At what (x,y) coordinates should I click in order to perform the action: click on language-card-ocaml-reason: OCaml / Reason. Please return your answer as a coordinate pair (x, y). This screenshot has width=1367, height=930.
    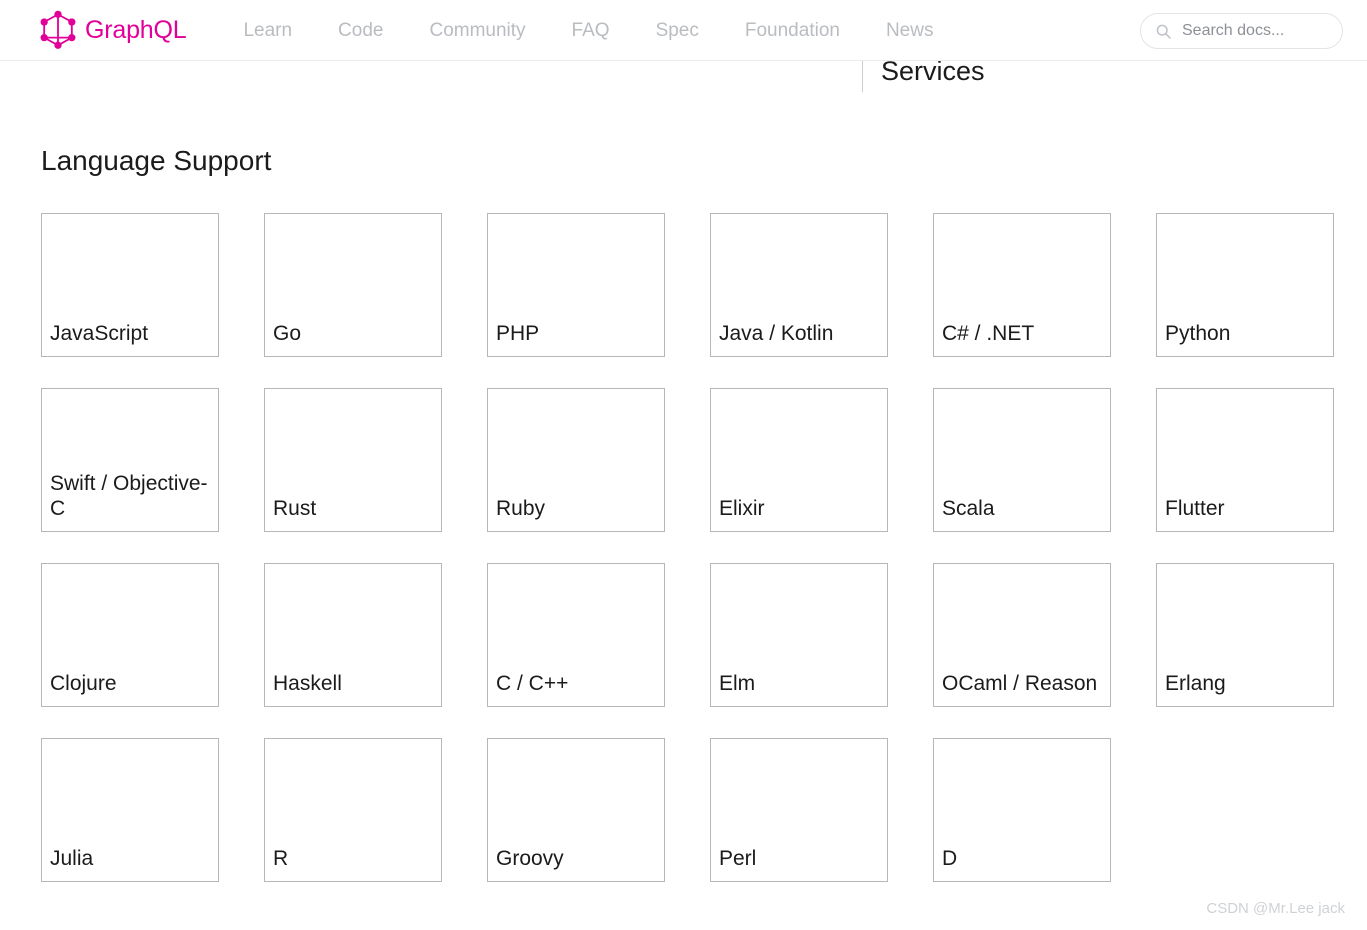
    Looking at the image, I should click on (1022, 635).